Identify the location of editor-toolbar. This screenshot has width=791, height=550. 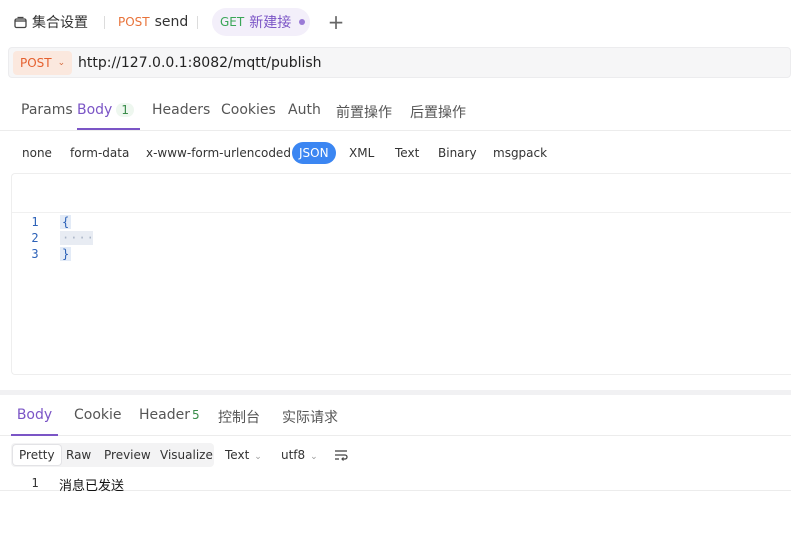
(401, 193).